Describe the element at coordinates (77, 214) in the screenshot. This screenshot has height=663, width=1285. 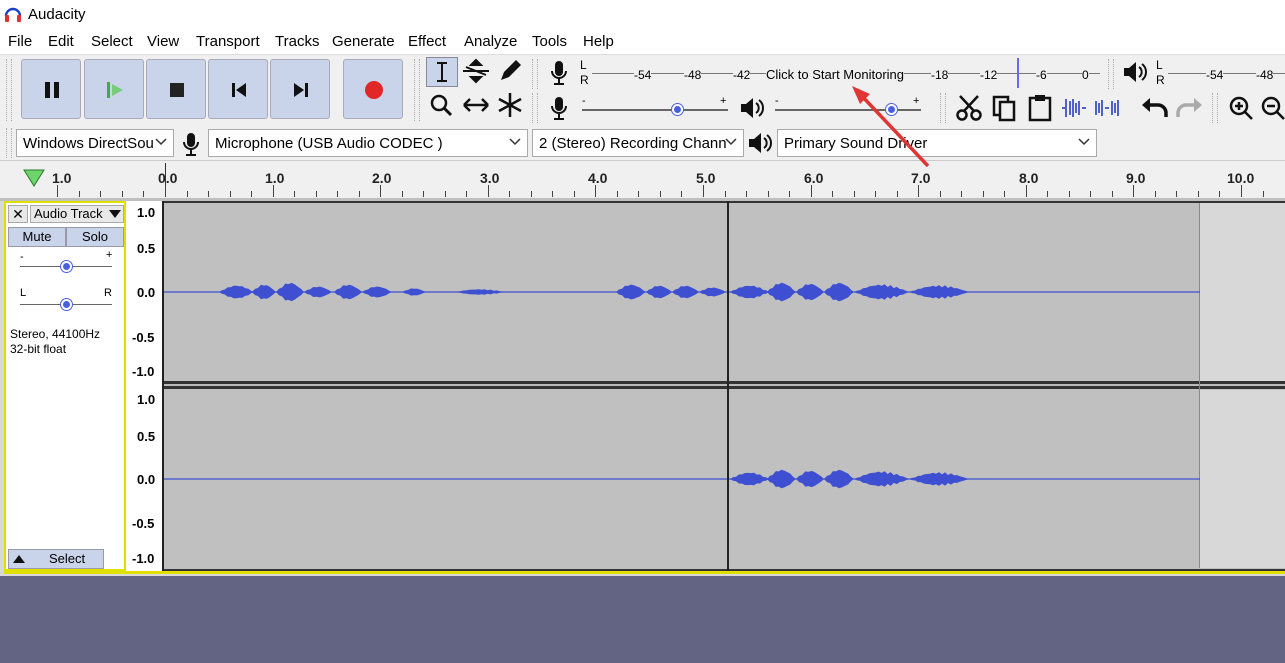
I see `track-name-menu: Audio Track` at that location.